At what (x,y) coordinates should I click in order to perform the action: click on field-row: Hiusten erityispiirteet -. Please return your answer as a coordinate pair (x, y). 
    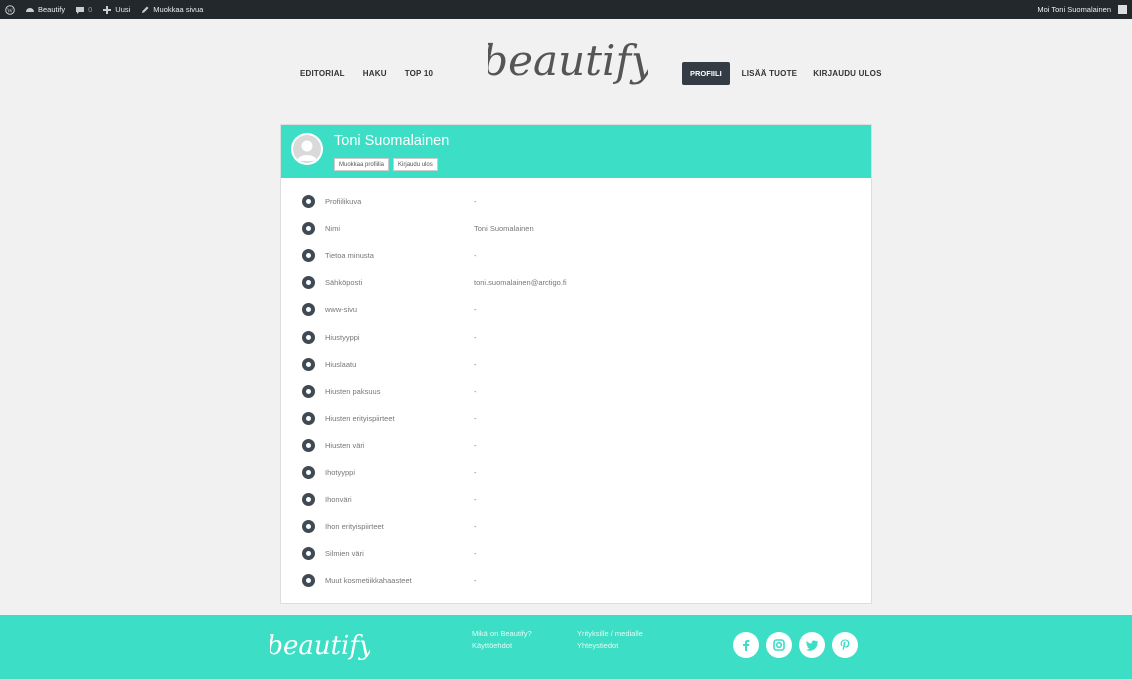
    Looking at the image, I should click on (576, 418).